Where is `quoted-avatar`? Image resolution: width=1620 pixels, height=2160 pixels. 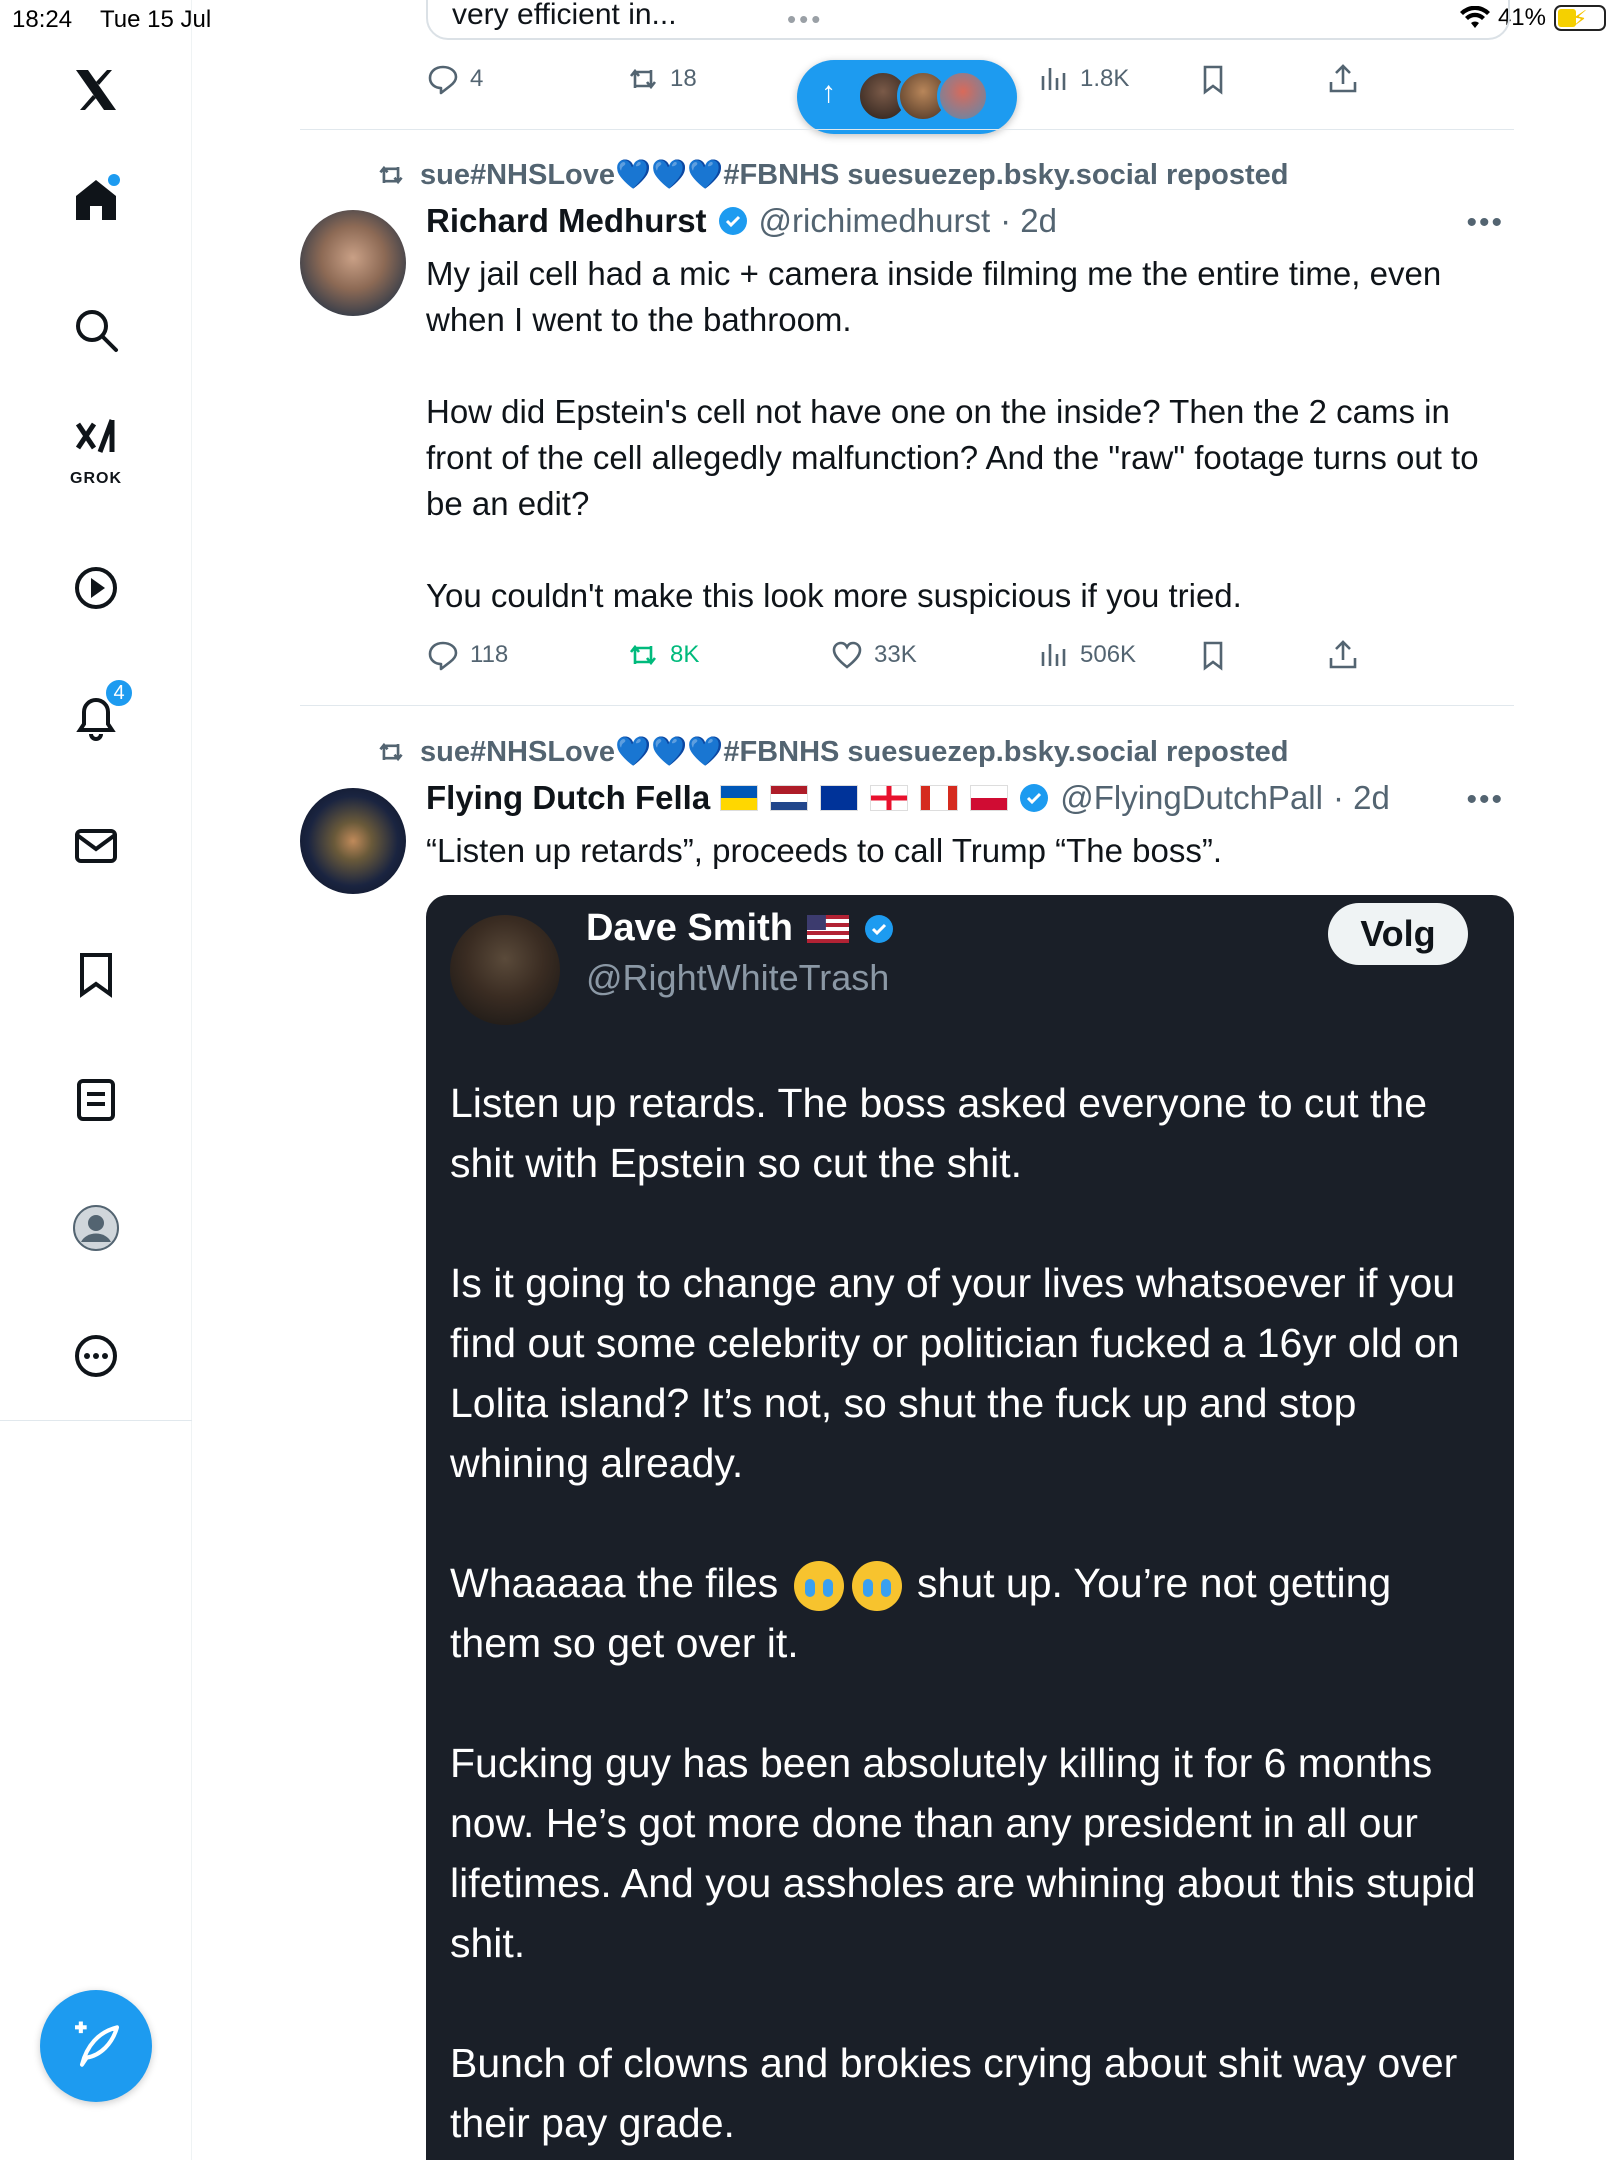 quoted-avatar is located at coordinates (505, 970).